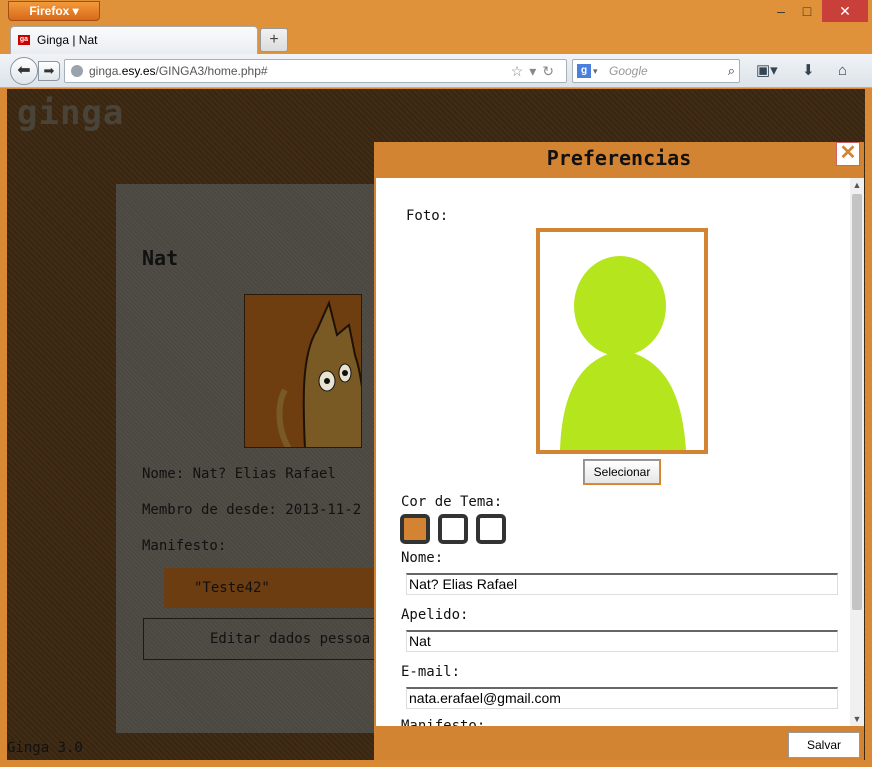 This screenshot has height=767, width=872. What do you see at coordinates (45, 748) in the screenshot?
I see `page-footer: Ginga 3.0` at bounding box center [45, 748].